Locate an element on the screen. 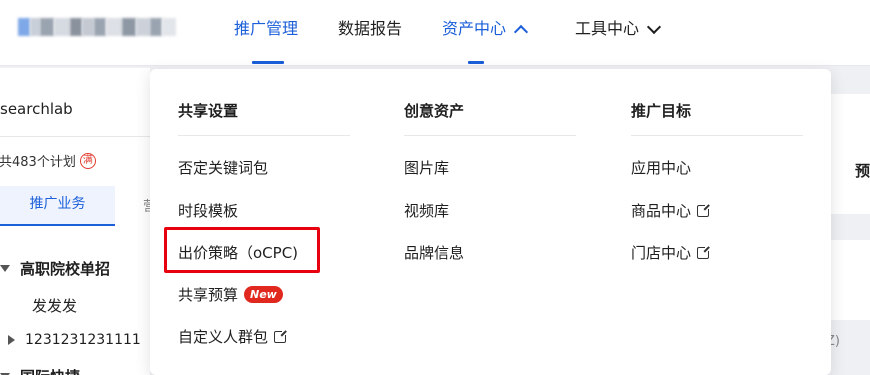  column-heading-creative-assets: 创意资产 is located at coordinates (434, 111).